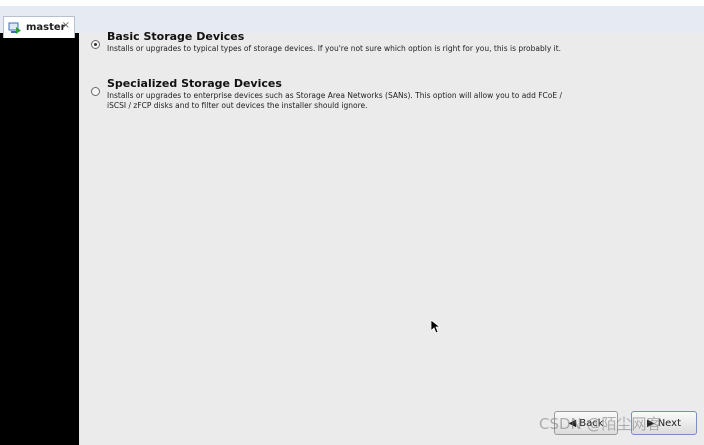 Image resolution: width=704 pixels, height=445 pixels. Describe the element at coordinates (572, 423) in the screenshot. I see `back-arrow-icon: ◀` at that location.